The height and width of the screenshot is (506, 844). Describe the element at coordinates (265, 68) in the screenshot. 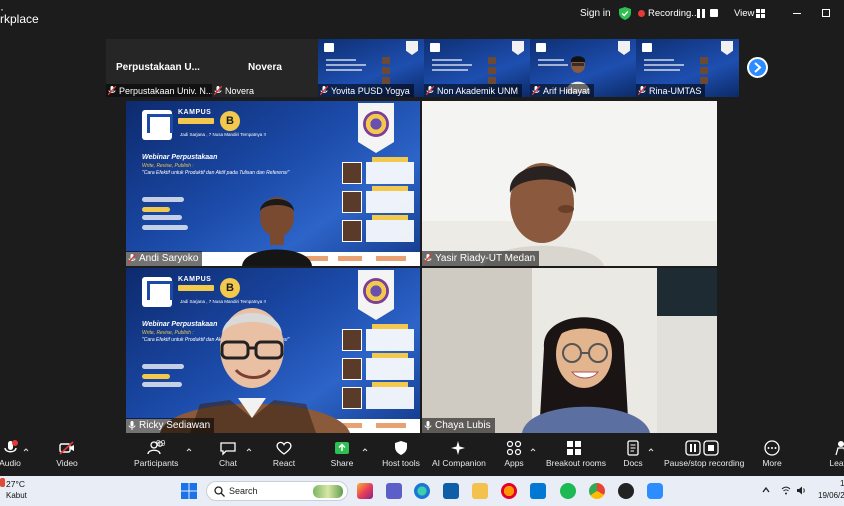

I see `filmstrip-tile: Novera Novera` at that location.